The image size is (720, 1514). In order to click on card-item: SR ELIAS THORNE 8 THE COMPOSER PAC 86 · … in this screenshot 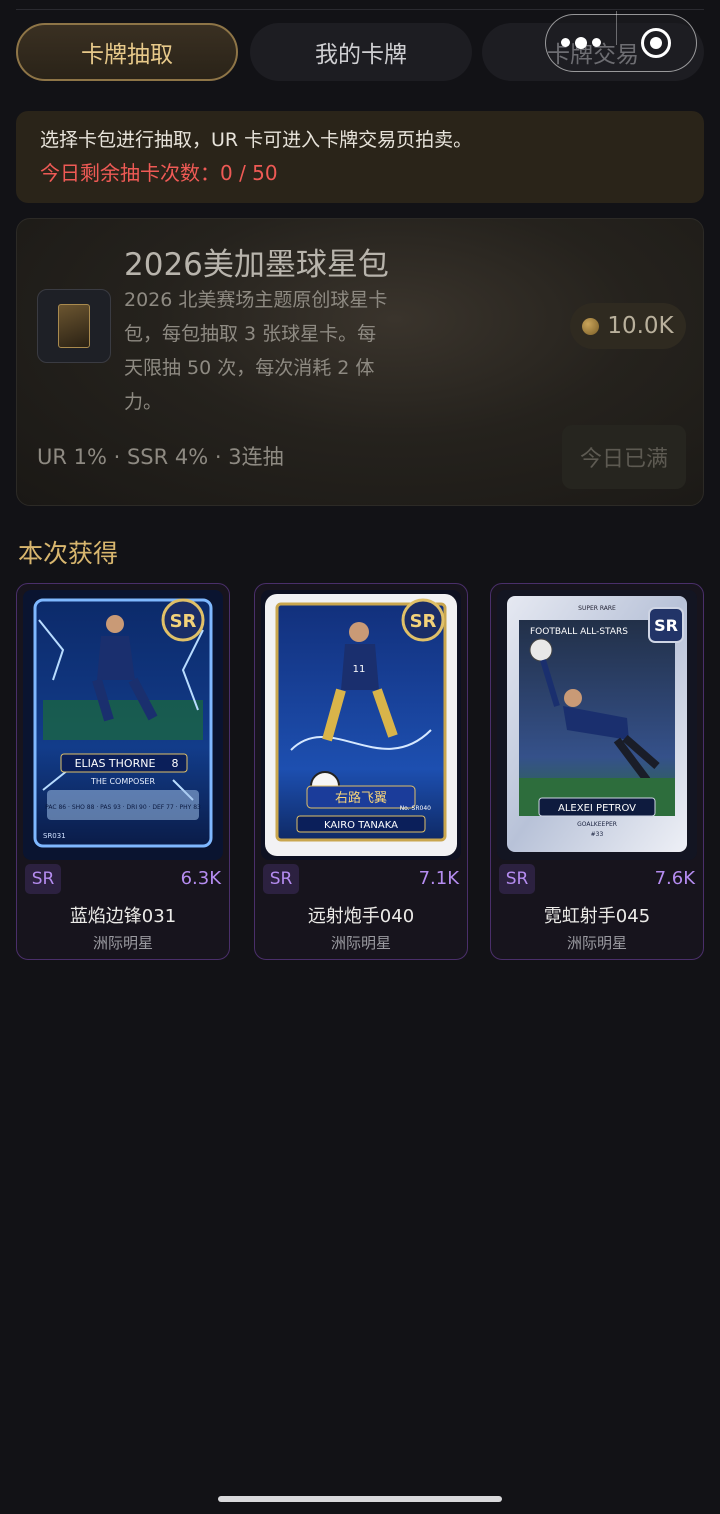, I will do `click(123, 771)`.